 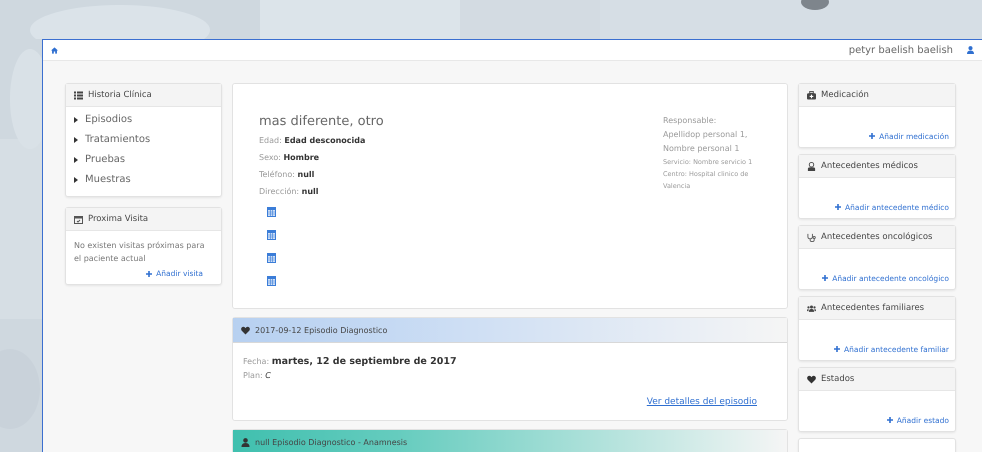 What do you see at coordinates (105, 160) in the screenshot?
I see `menu-item: Pruebas` at bounding box center [105, 160].